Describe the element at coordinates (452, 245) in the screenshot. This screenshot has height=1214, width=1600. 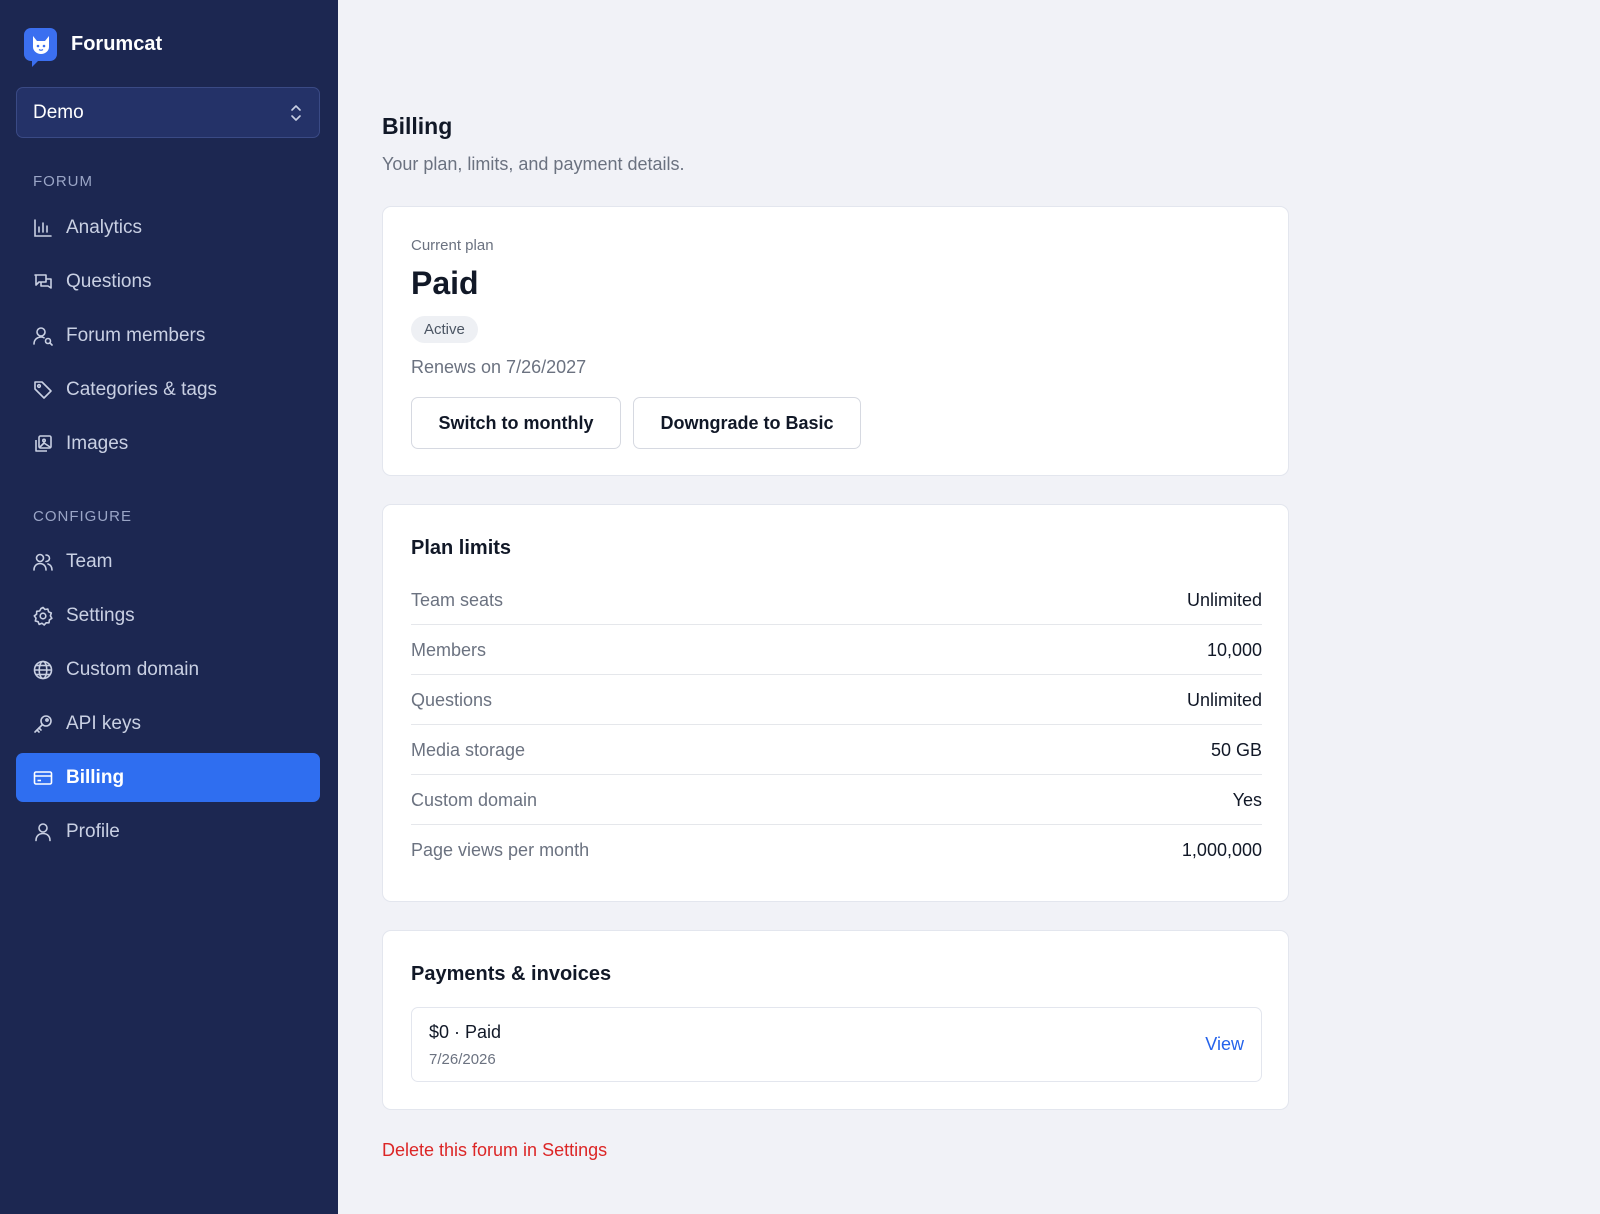
I see `plan-kicker: Current plan` at that location.